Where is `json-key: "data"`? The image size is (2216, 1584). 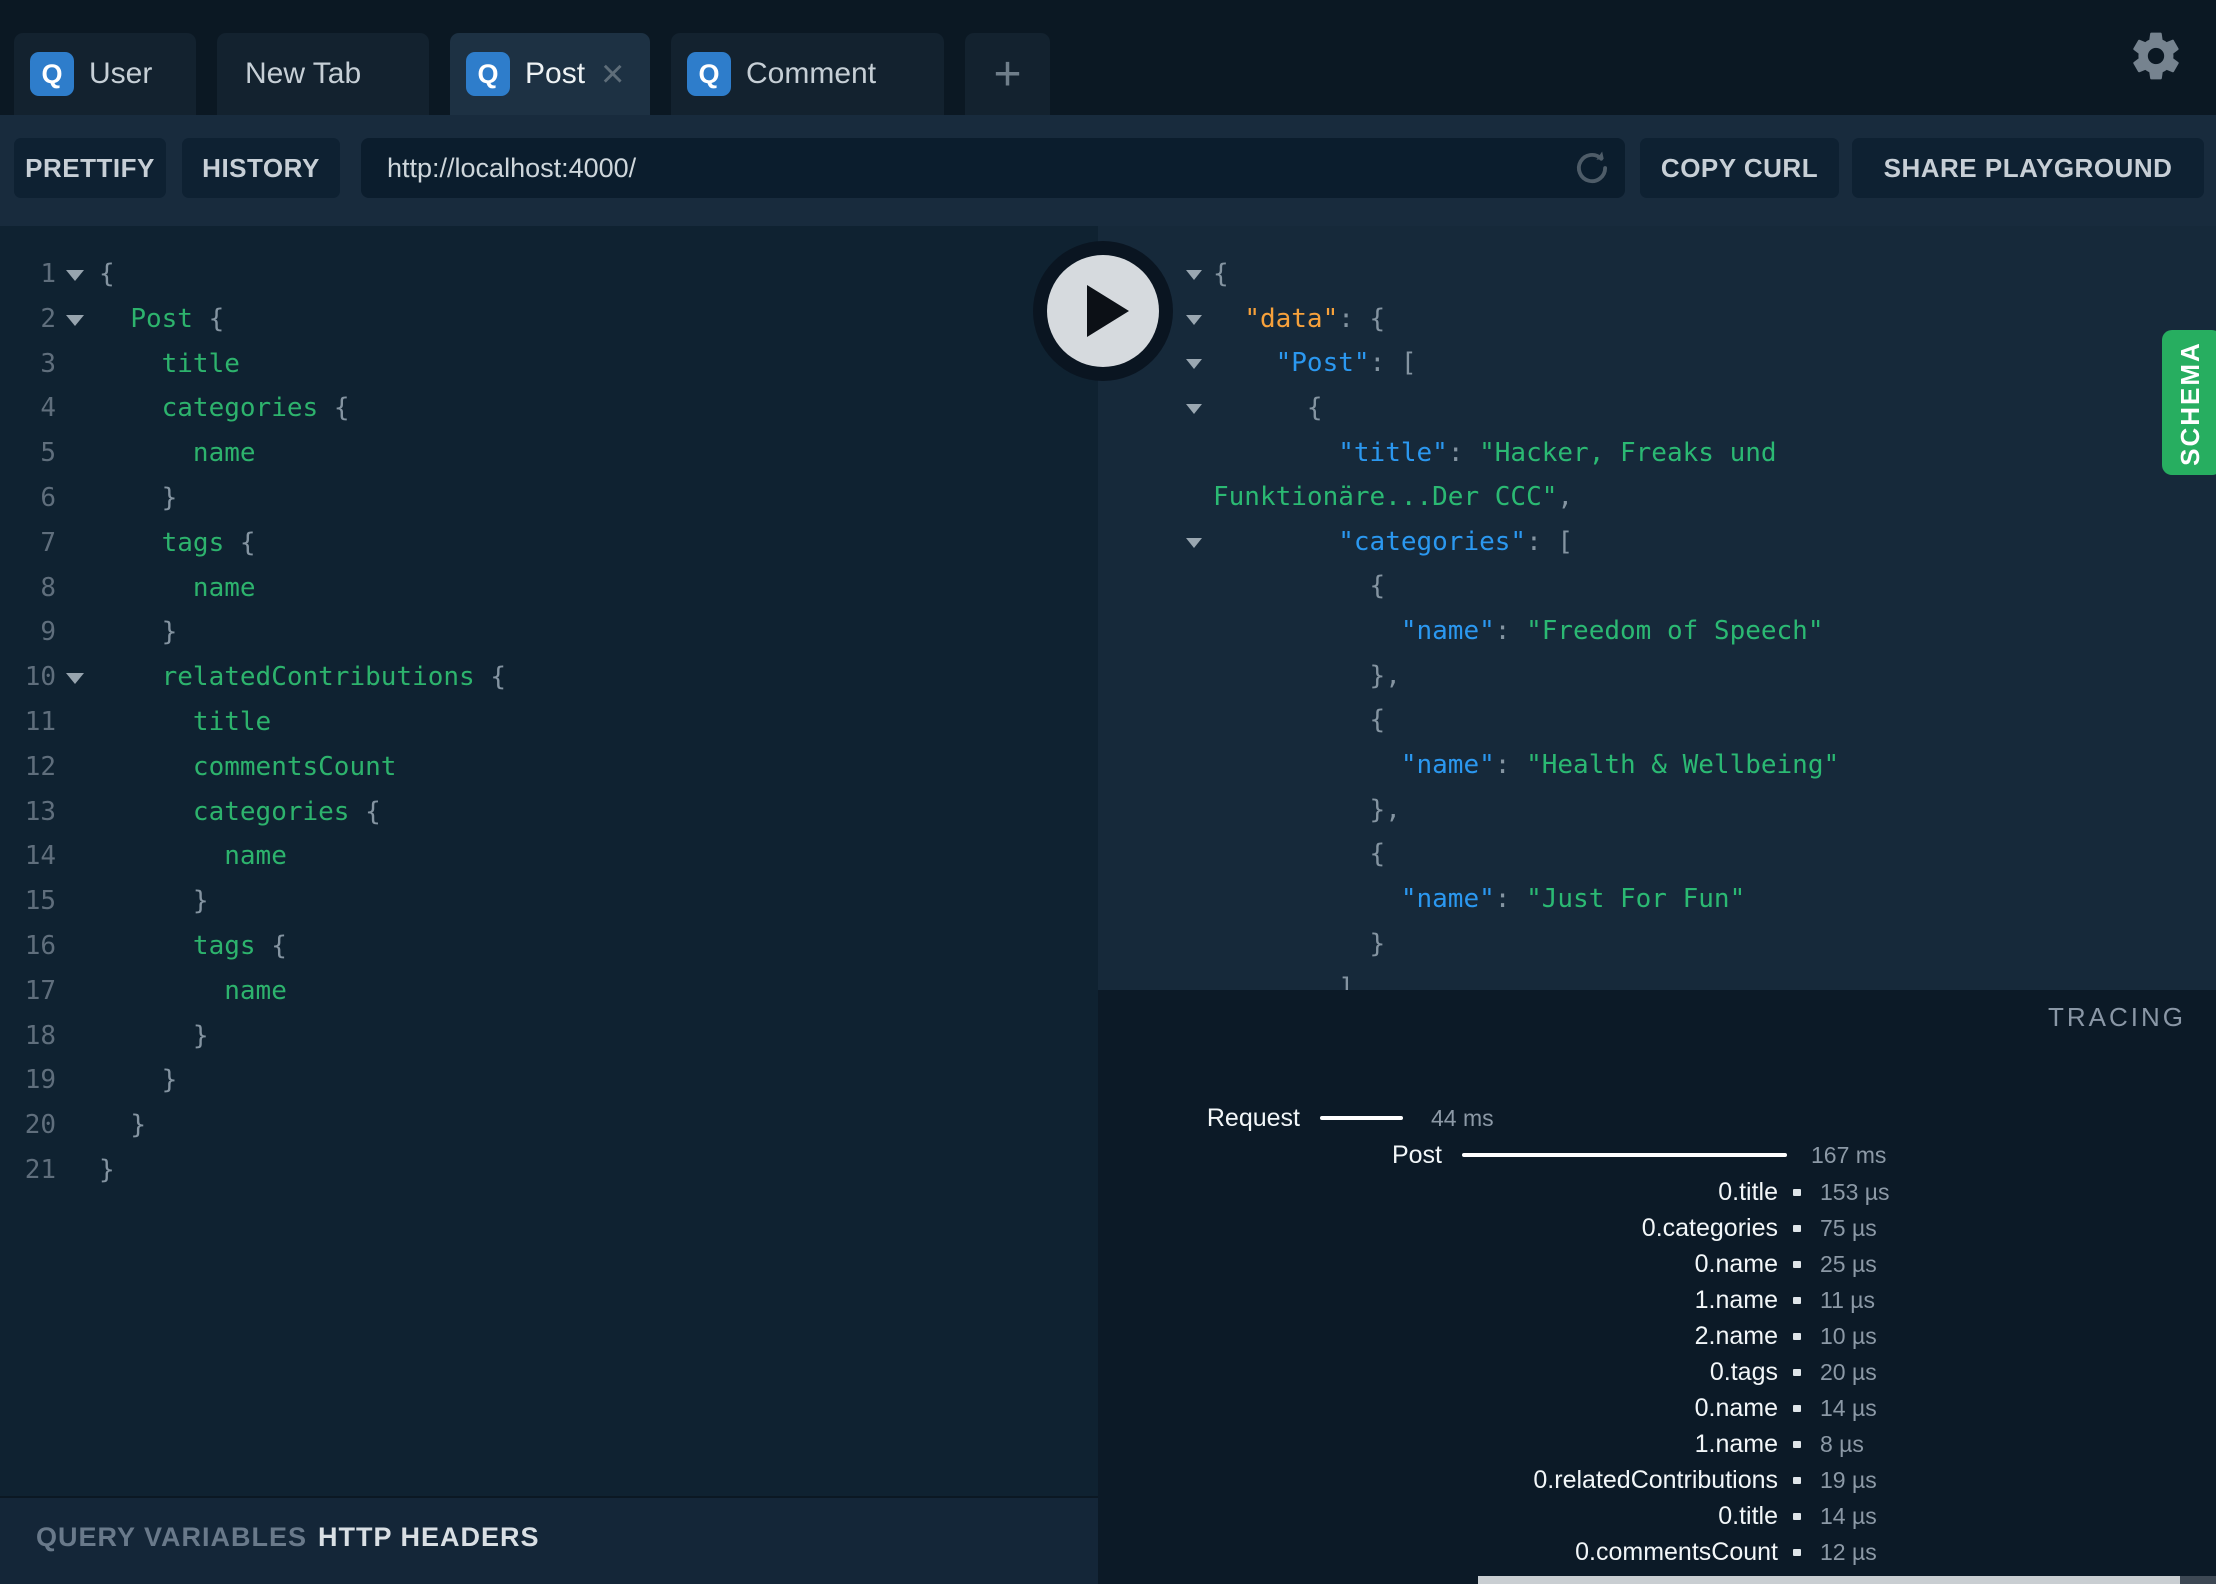 json-key: "data" is located at coordinates (1291, 318).